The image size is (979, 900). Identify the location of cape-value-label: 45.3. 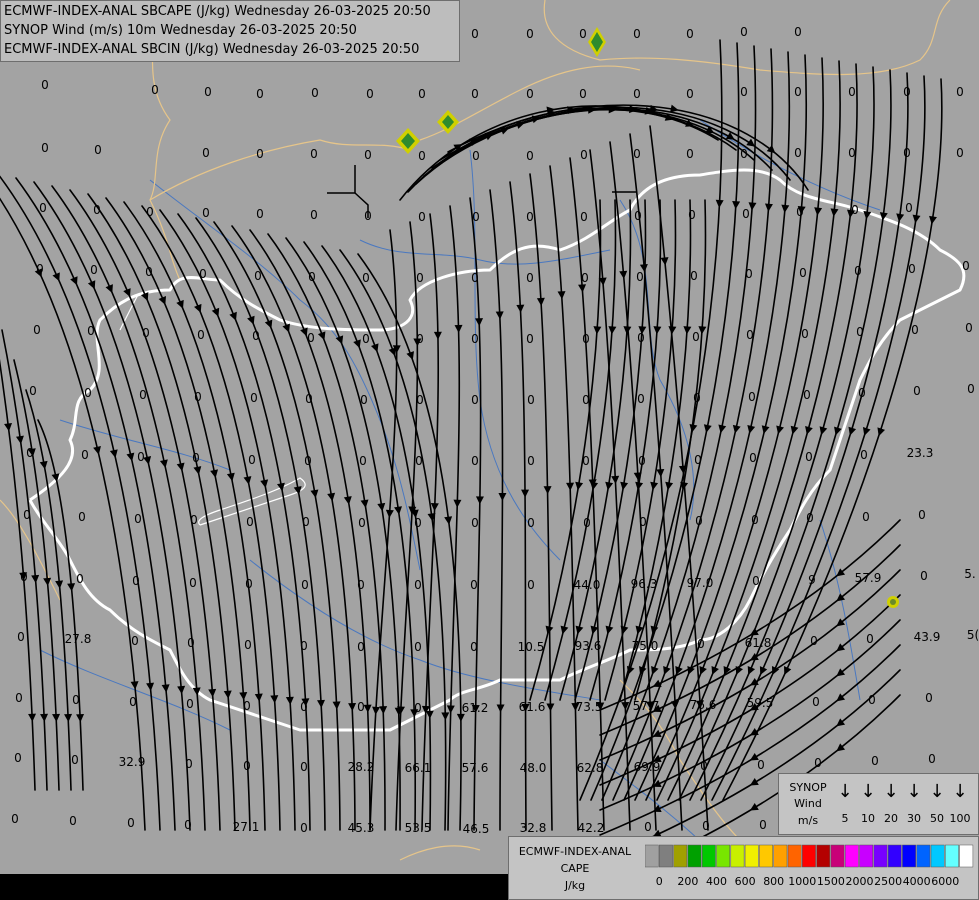
(361, 828).